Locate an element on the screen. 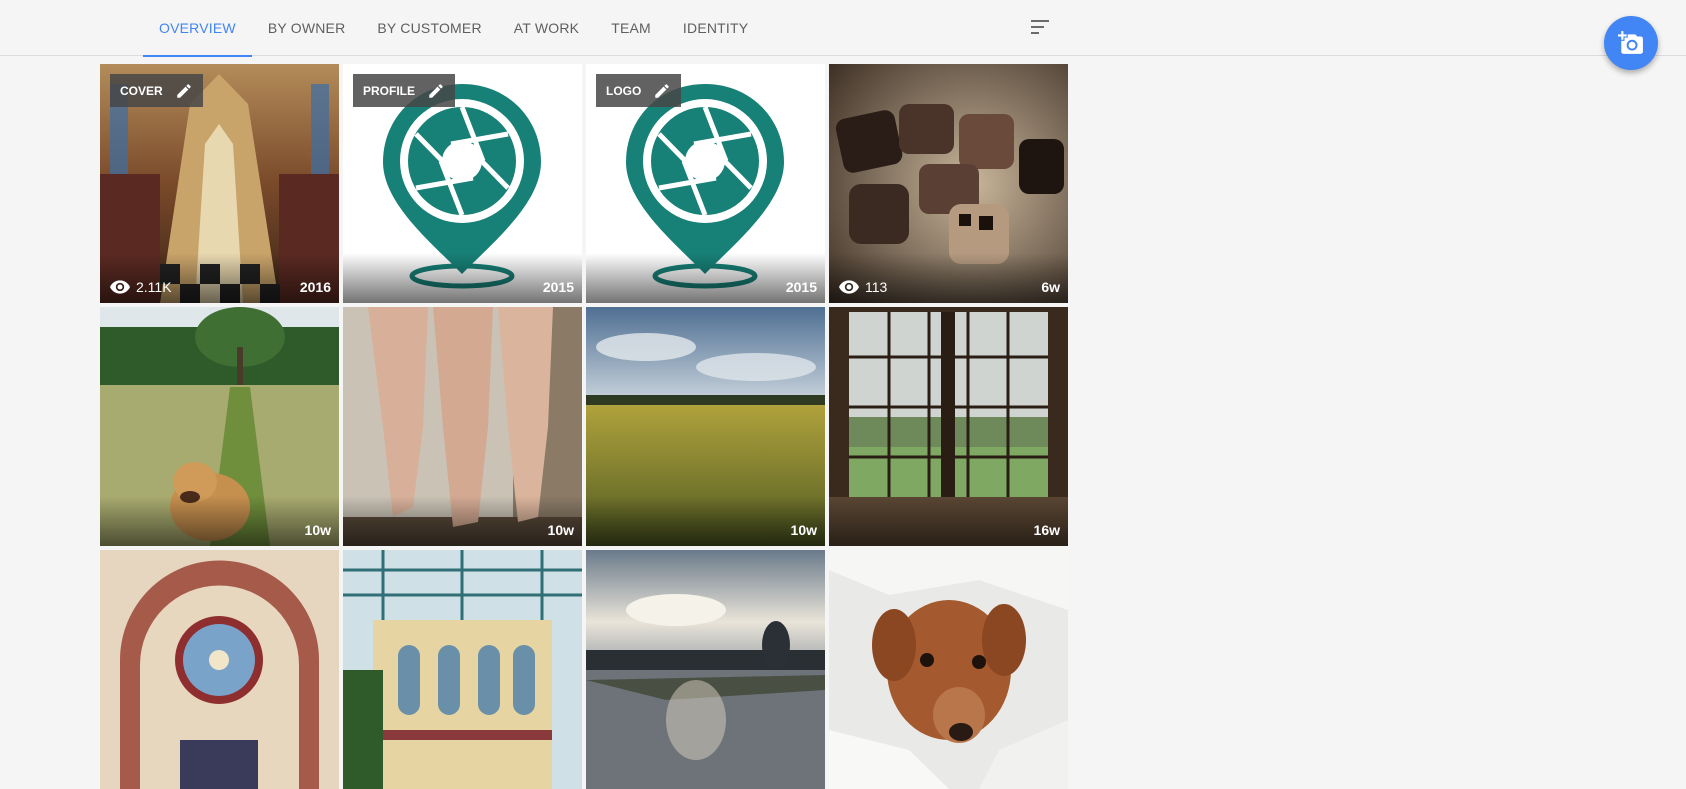 The height and width of the screenshot is (789, 1686). tab-by-owner: BY OWNER is located at coordinates (307, 28).